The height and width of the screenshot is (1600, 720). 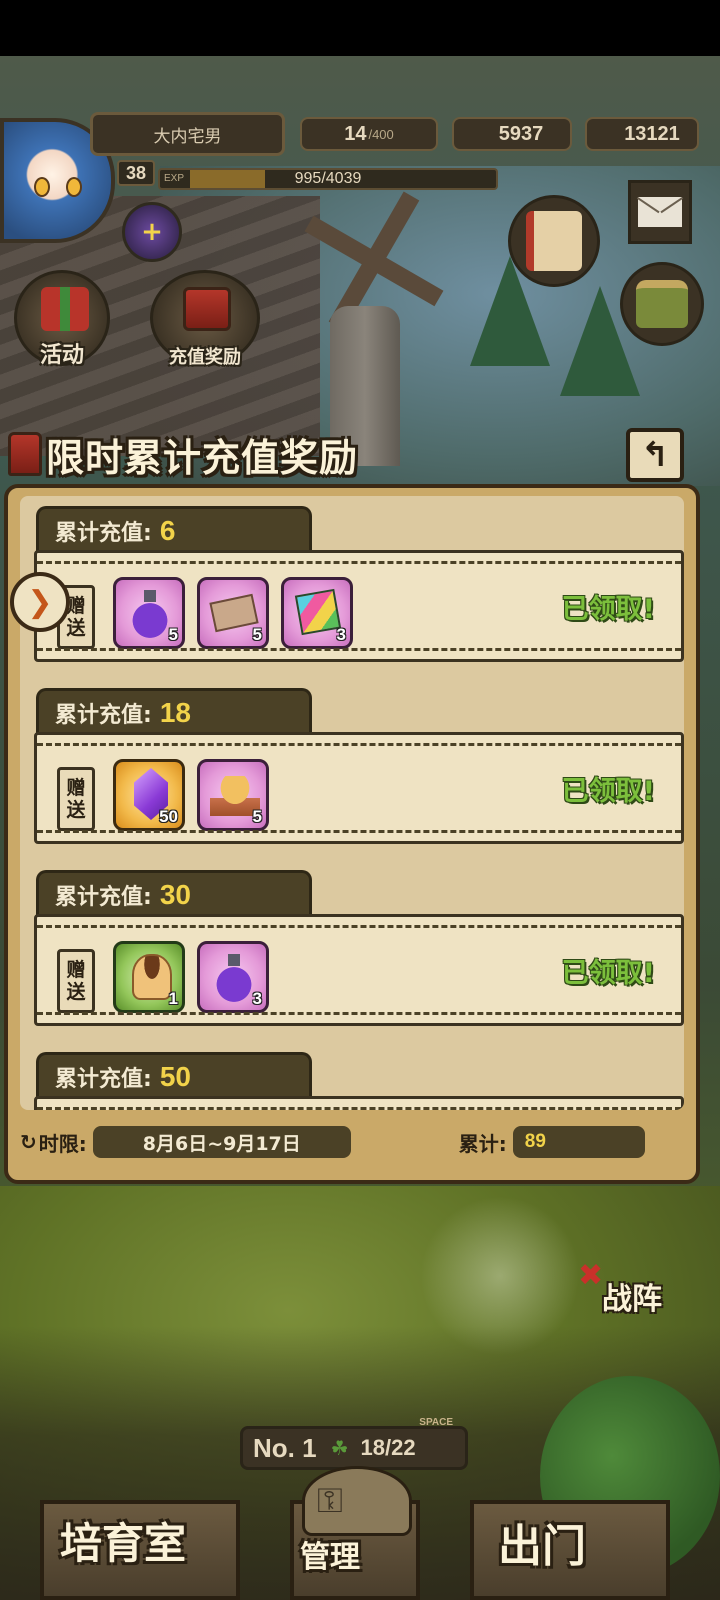 I want to click on buy-gems-button: +, so click(x=152, y=232).